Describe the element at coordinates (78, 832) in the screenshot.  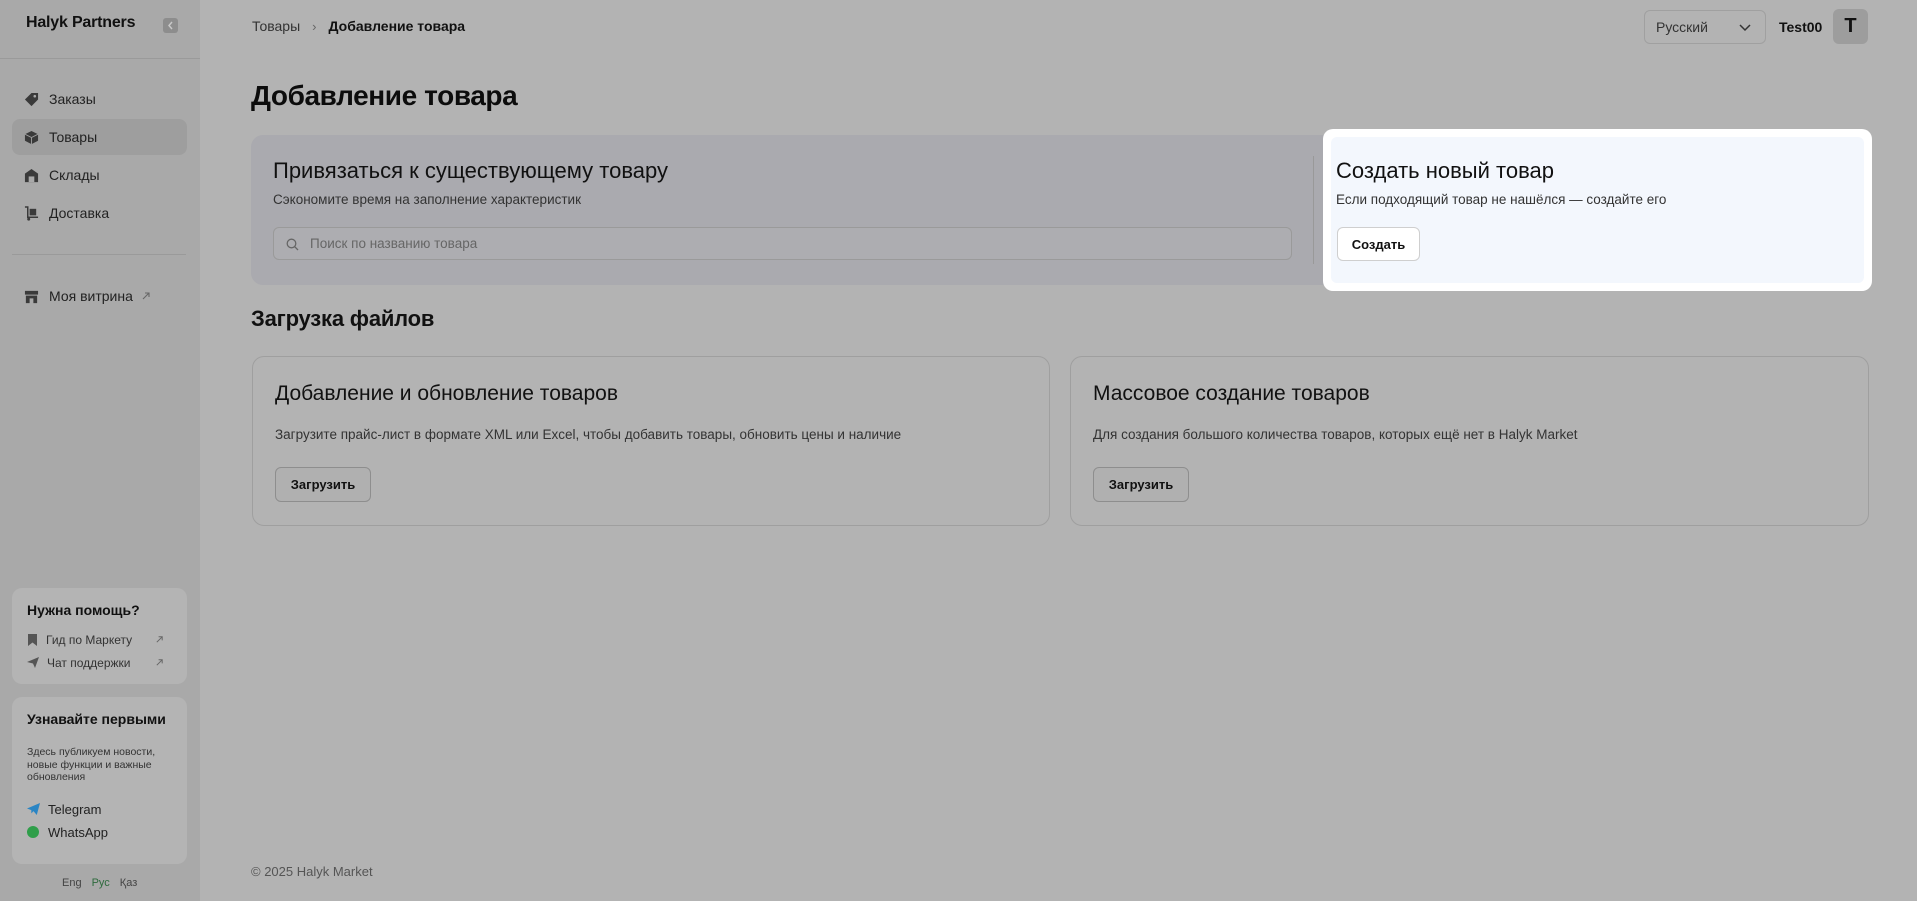
I see `whatsapp-label: WhatsApp` at that location.